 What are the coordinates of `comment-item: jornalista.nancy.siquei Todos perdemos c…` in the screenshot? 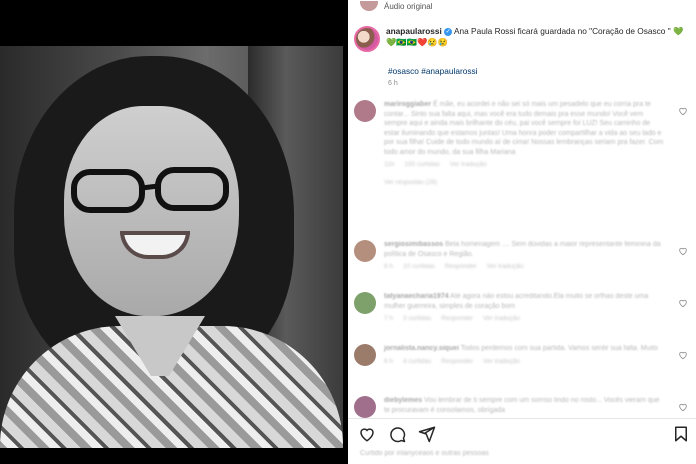 It's located at (522, 359).